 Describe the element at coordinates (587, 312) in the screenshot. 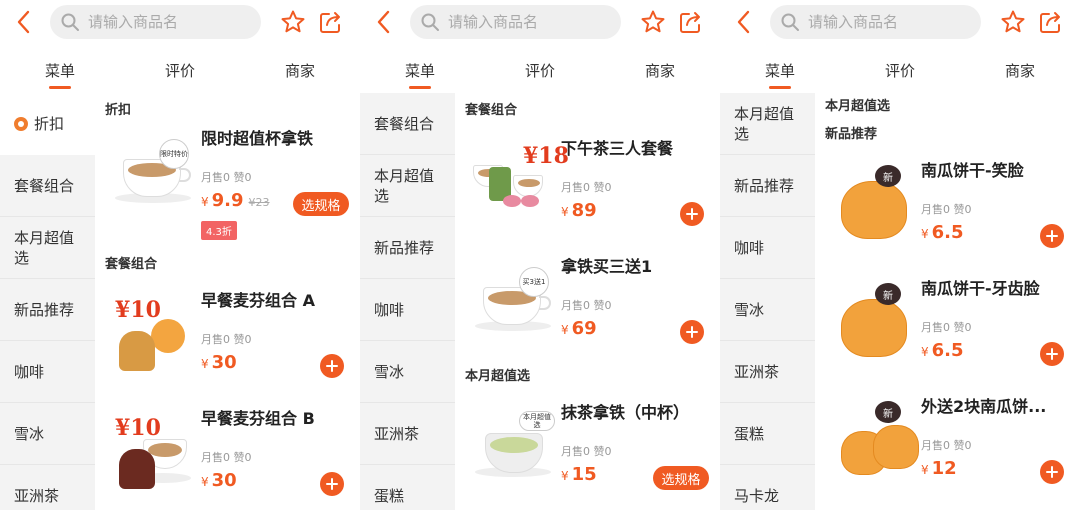

I see `product-item: 买3送1 拿铁买三送1 月售0 赞0 ¥69` at that location.